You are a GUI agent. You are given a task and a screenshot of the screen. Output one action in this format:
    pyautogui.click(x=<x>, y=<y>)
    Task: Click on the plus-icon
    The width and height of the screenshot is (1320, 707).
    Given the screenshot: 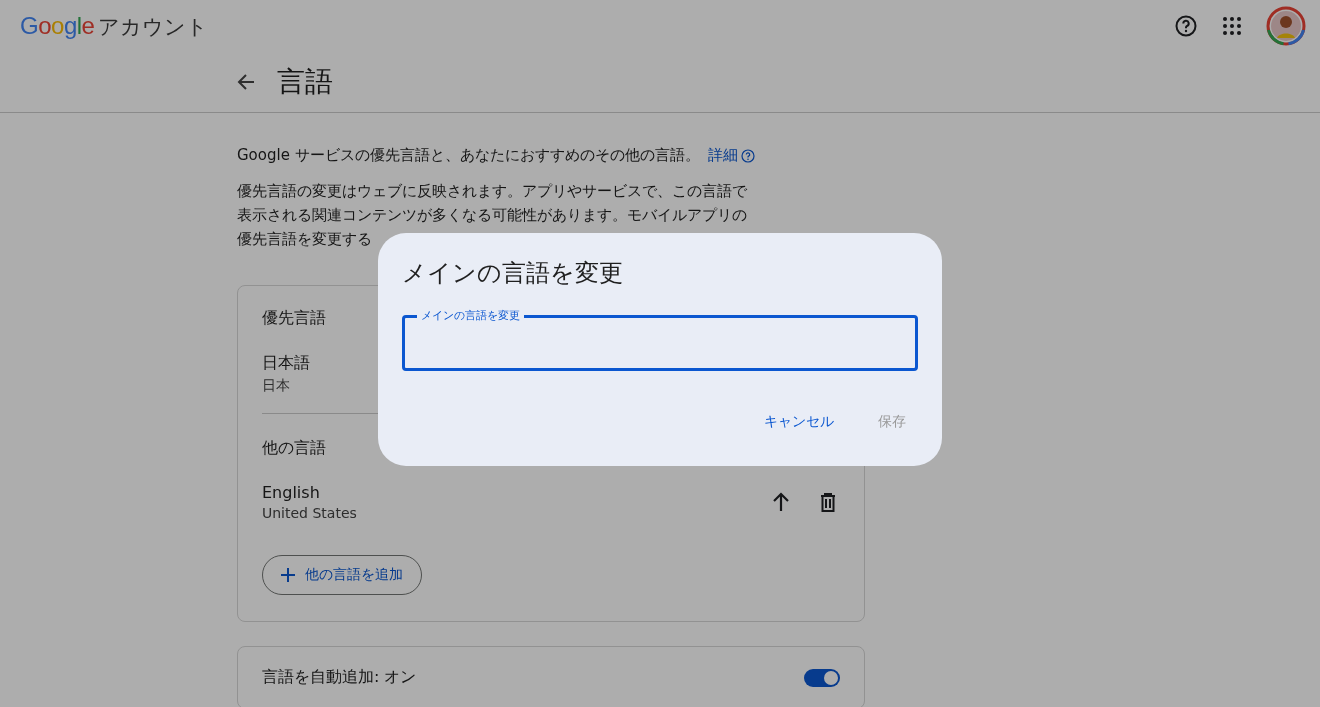 What is the action you would take?
    pyautogui.click(x=288, y=575)
    